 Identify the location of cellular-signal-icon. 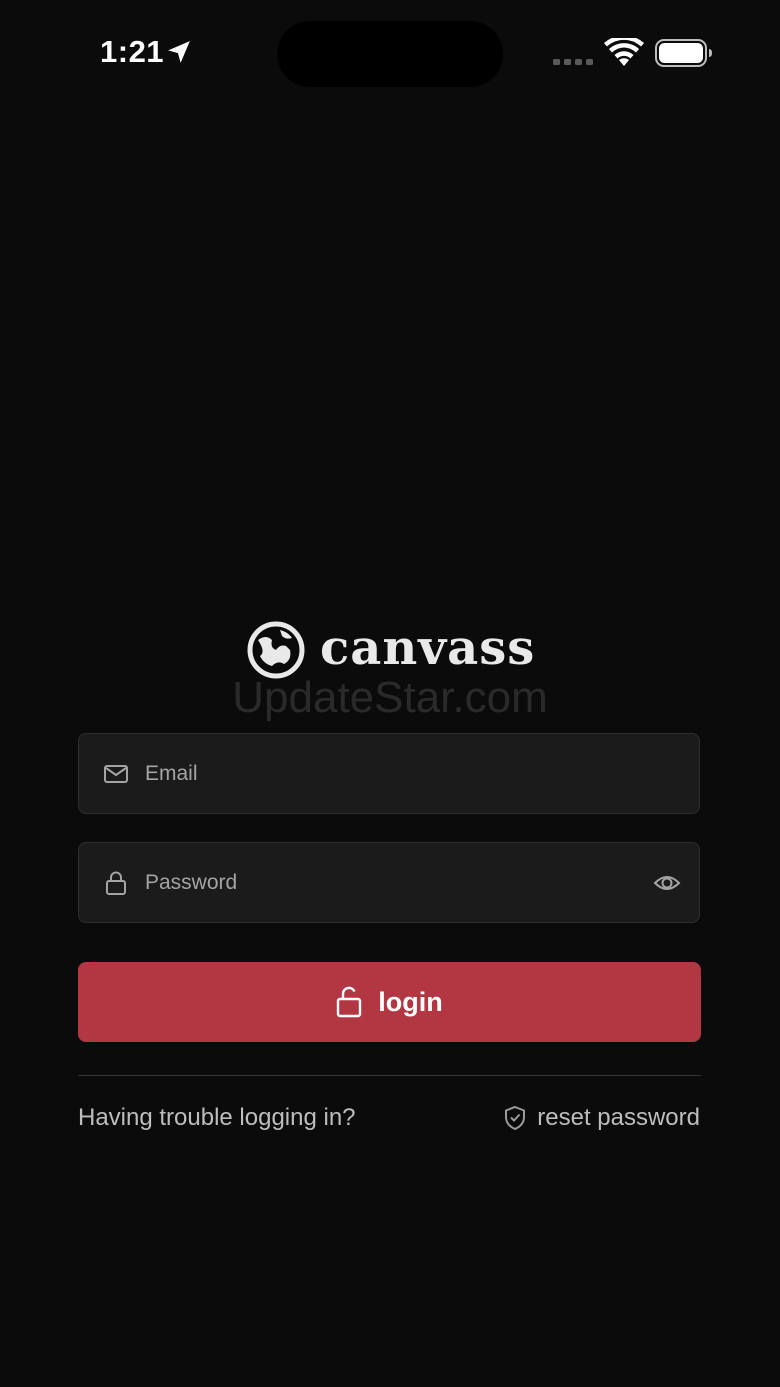
(573, 62).